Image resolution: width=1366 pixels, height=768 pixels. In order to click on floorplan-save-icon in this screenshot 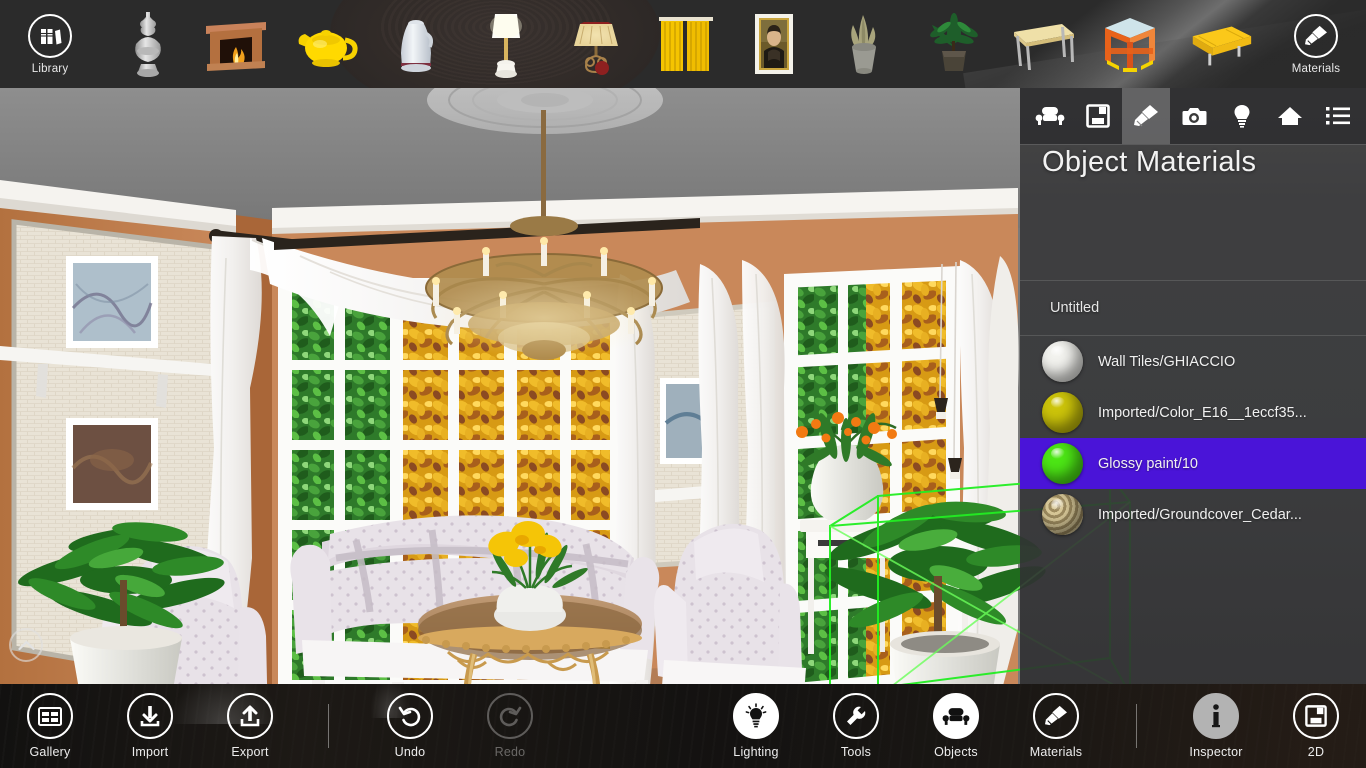, I will do `click(1316, 716)`.